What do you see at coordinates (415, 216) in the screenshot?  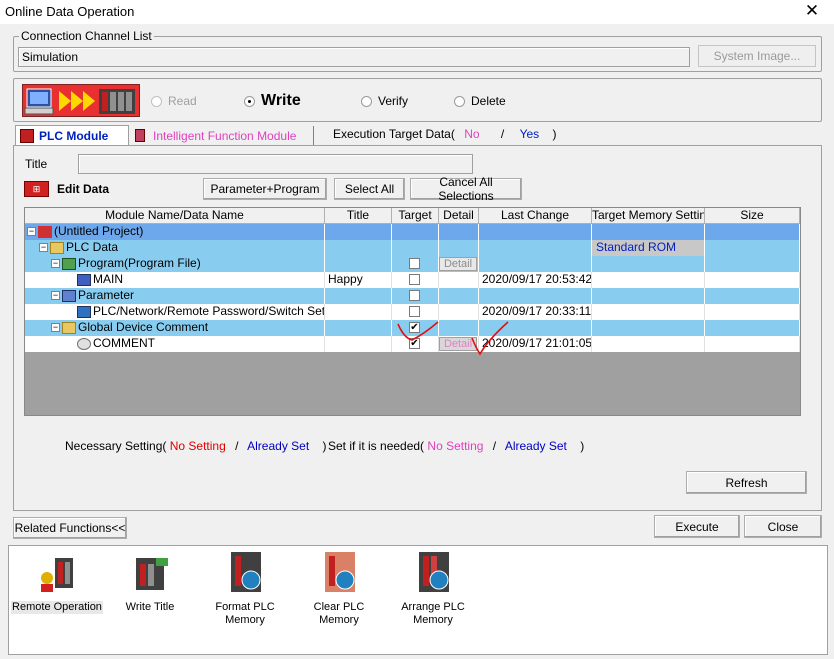 I see `col-header-target: Target` at bounding box center [415, 216].